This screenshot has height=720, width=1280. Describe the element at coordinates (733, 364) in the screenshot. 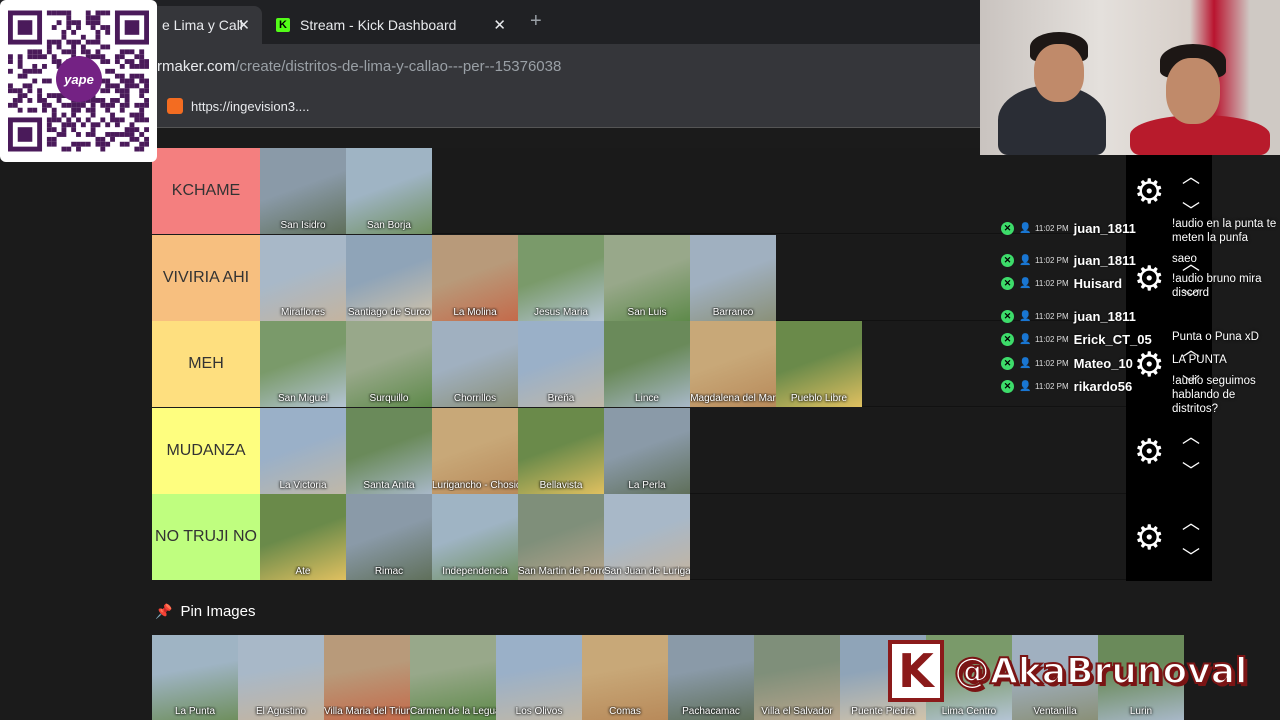

I see `district-image: Magdalena del Mar` at that location.